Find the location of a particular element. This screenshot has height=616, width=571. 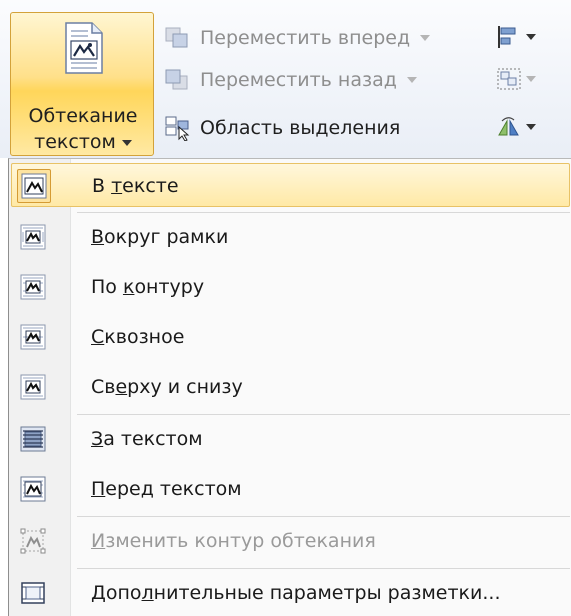

send-backward-label: Переместить назад is located at coordinates (298, 80).